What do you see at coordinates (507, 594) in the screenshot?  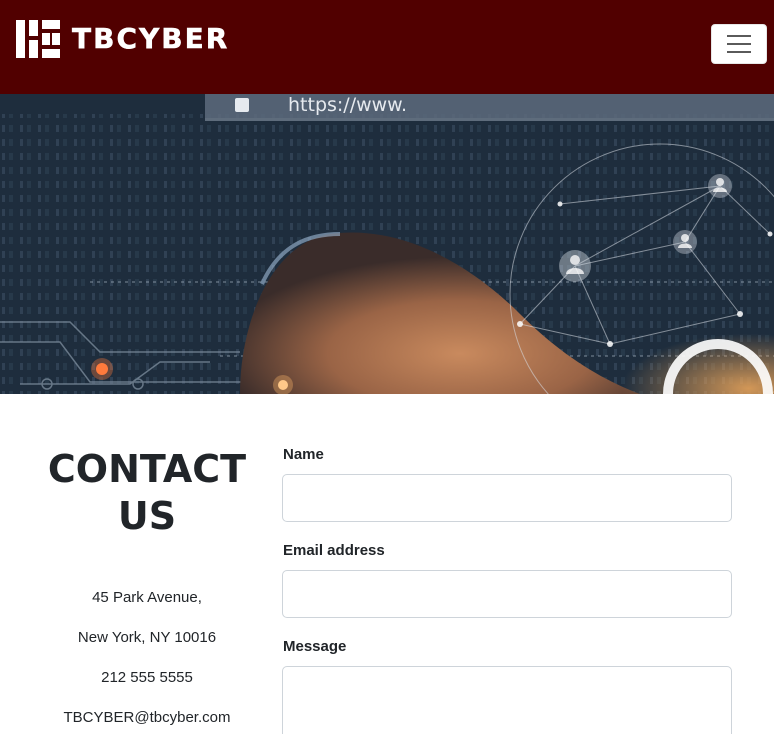 I see `email-input` at bounding box center [507, 594].